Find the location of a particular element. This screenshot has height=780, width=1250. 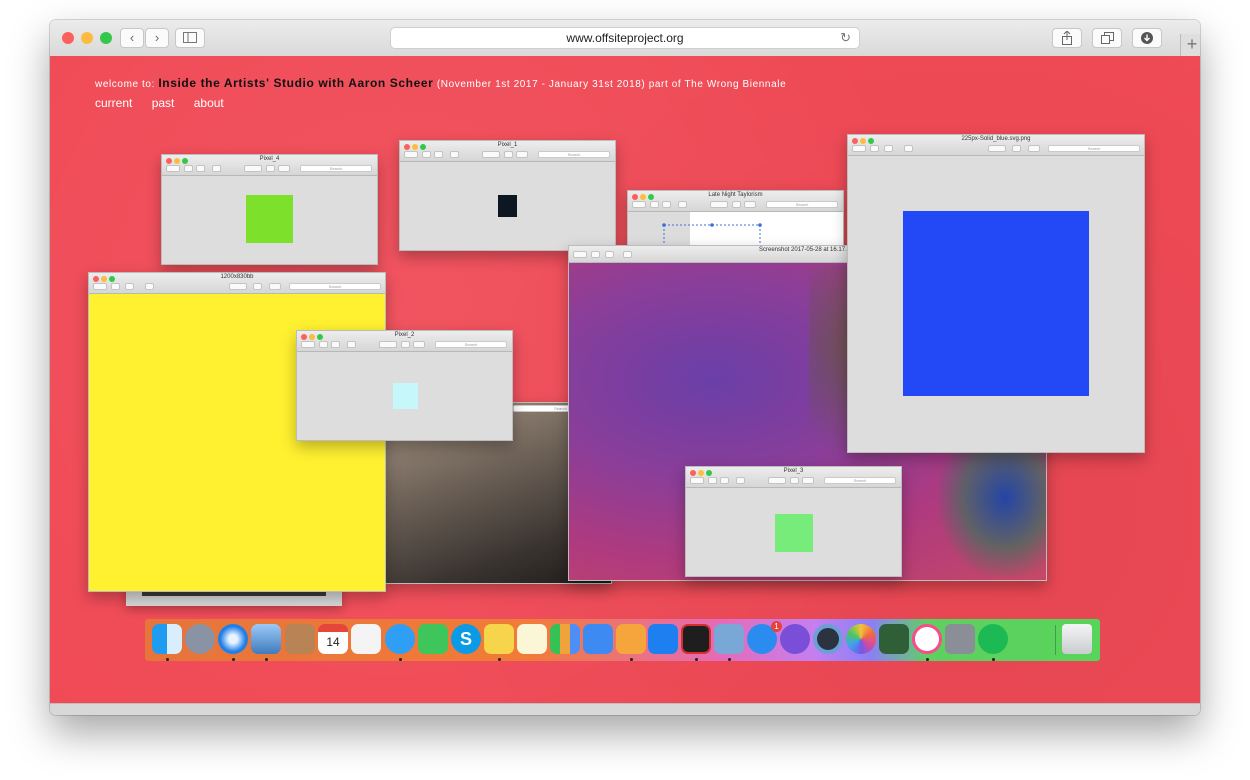

nav-about-link: about is located at coordinates (209, 103).